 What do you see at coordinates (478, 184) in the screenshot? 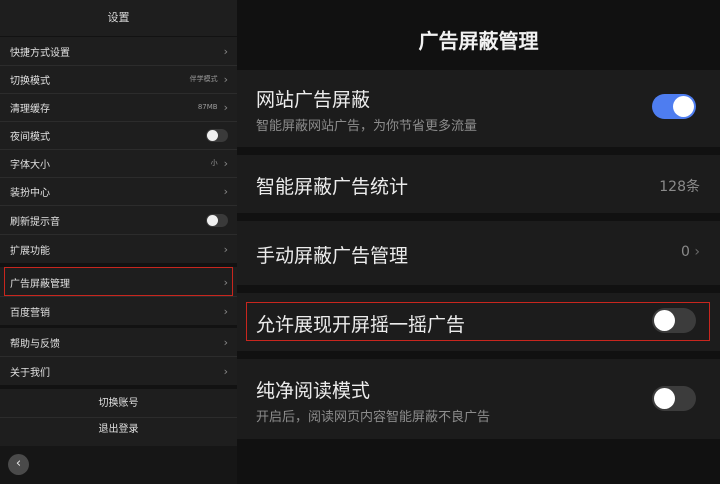
I see `ad-block-stats-row: 智能屏蔽广告统计 128条` at bounding box center [478, 184].